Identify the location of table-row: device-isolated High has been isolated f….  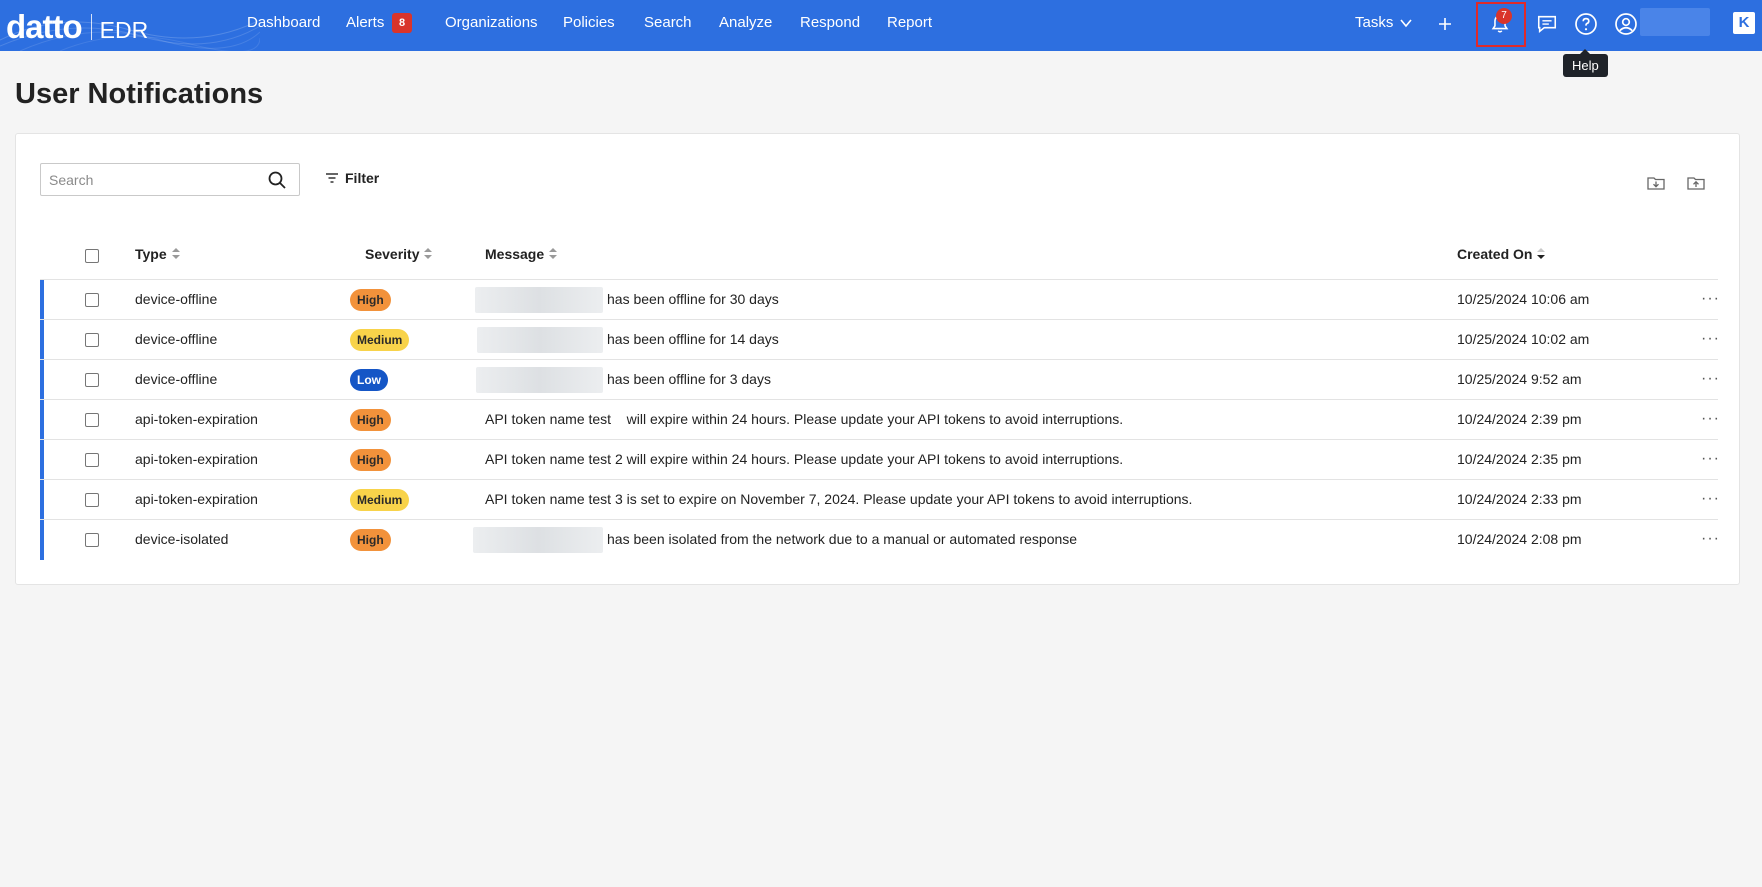
(880, 539).